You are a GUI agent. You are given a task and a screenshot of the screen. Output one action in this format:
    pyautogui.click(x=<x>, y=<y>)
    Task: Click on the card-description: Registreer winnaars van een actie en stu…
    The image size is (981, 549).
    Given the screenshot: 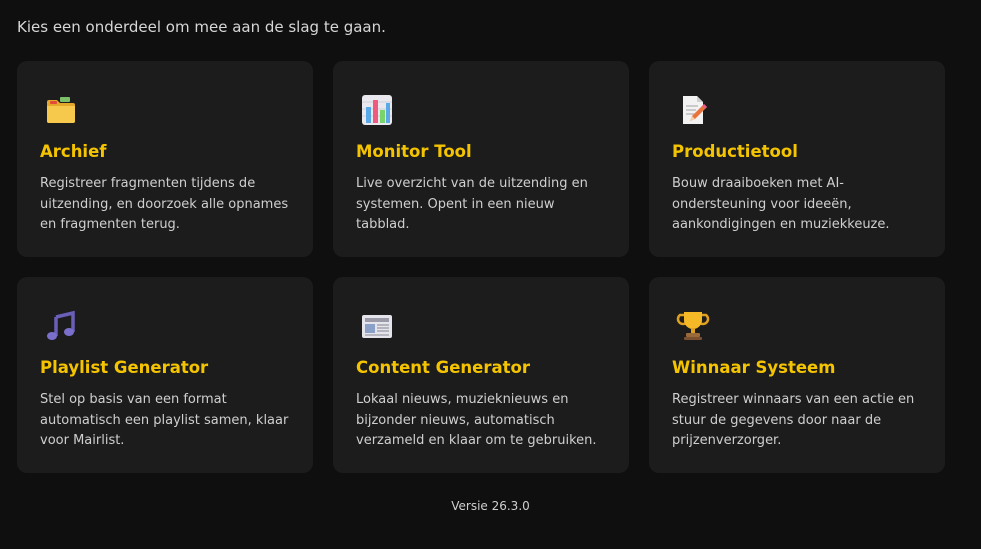 What is the action you would take?
    pyautogui.click(x=793, y=420)
    